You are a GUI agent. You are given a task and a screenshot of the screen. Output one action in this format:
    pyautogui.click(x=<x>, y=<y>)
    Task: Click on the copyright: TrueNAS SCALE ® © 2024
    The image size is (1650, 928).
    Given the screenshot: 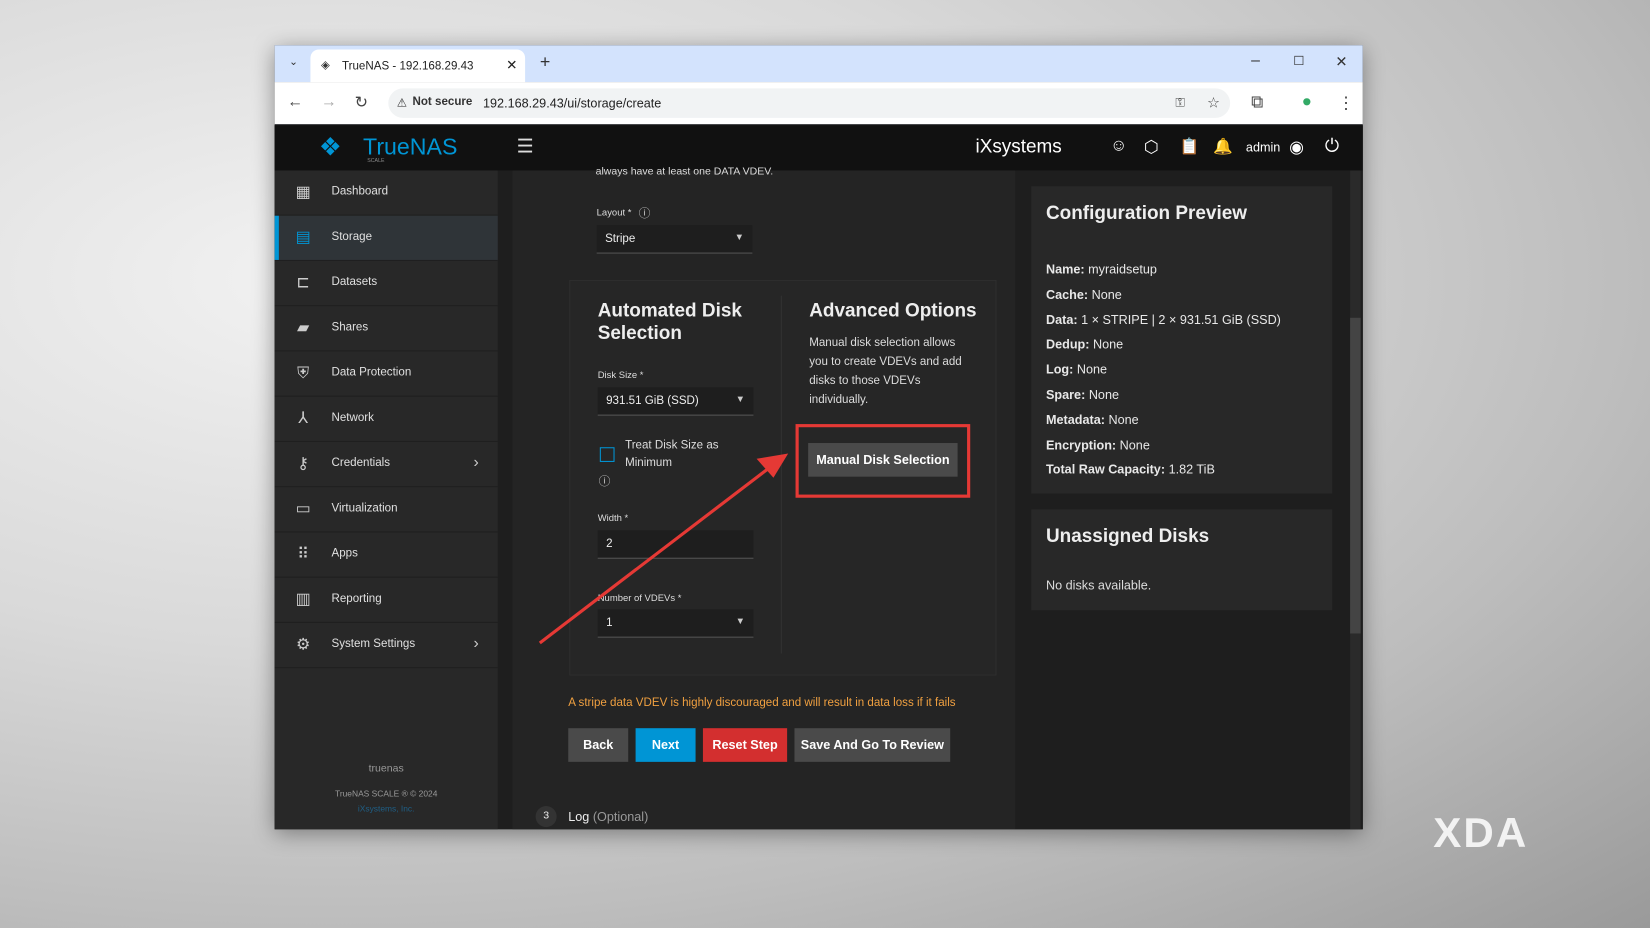 What is the action you would take?
    pyautogui.click(x=386, y=794)
    